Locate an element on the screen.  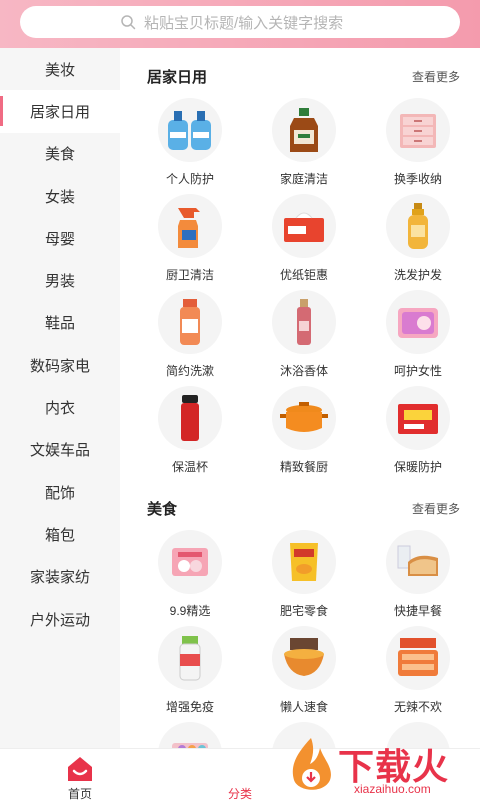
section-header: 美食 查看更多 is located at coordinates (300, 506).